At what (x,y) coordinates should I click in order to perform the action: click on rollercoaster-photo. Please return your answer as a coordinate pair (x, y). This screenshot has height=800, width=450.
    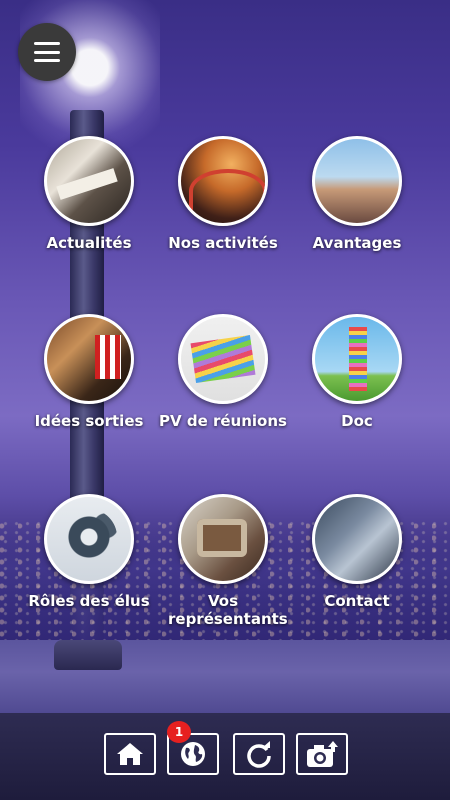
    Looking at the image, I should click on (223, 181).